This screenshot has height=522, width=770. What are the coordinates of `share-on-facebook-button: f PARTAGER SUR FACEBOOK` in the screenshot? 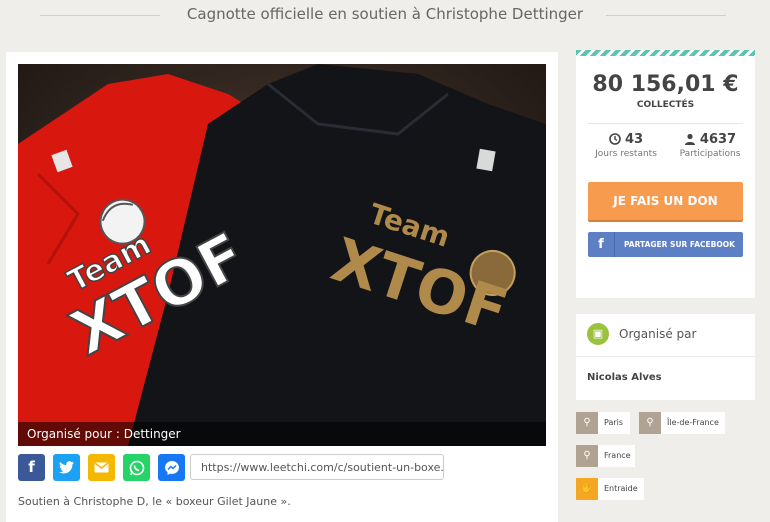 It's located at (665, 244).